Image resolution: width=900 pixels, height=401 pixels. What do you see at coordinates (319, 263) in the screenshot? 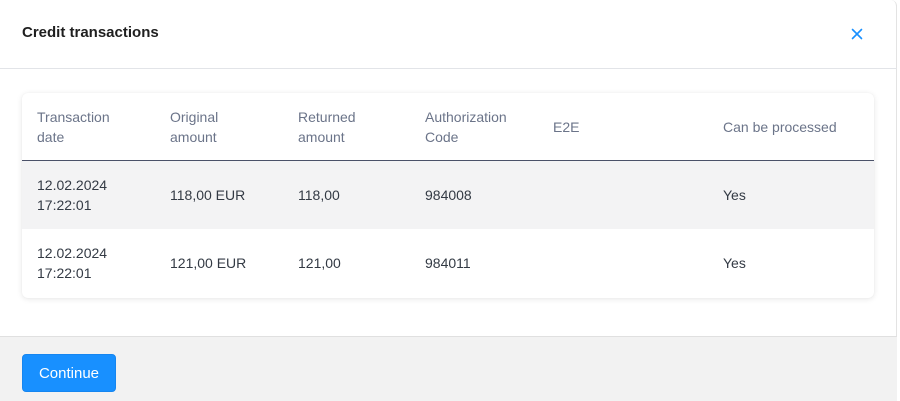
I see `cell-returned-amount: 121,00` at bounding box center [319, 263].